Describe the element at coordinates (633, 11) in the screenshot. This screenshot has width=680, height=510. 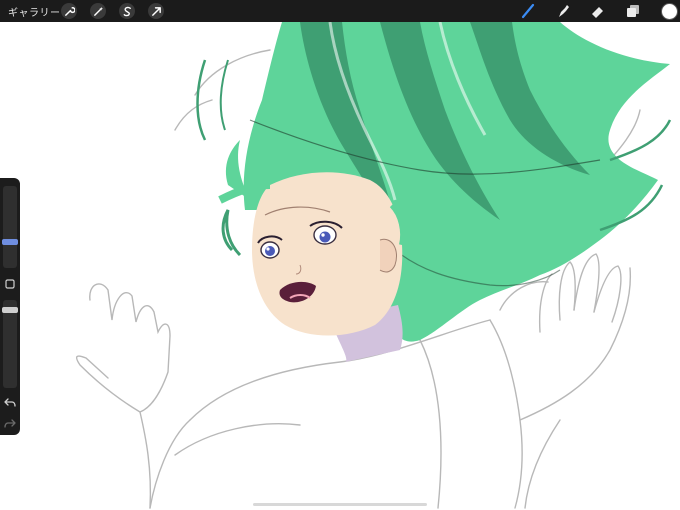
I see `layers-icon` at that location.